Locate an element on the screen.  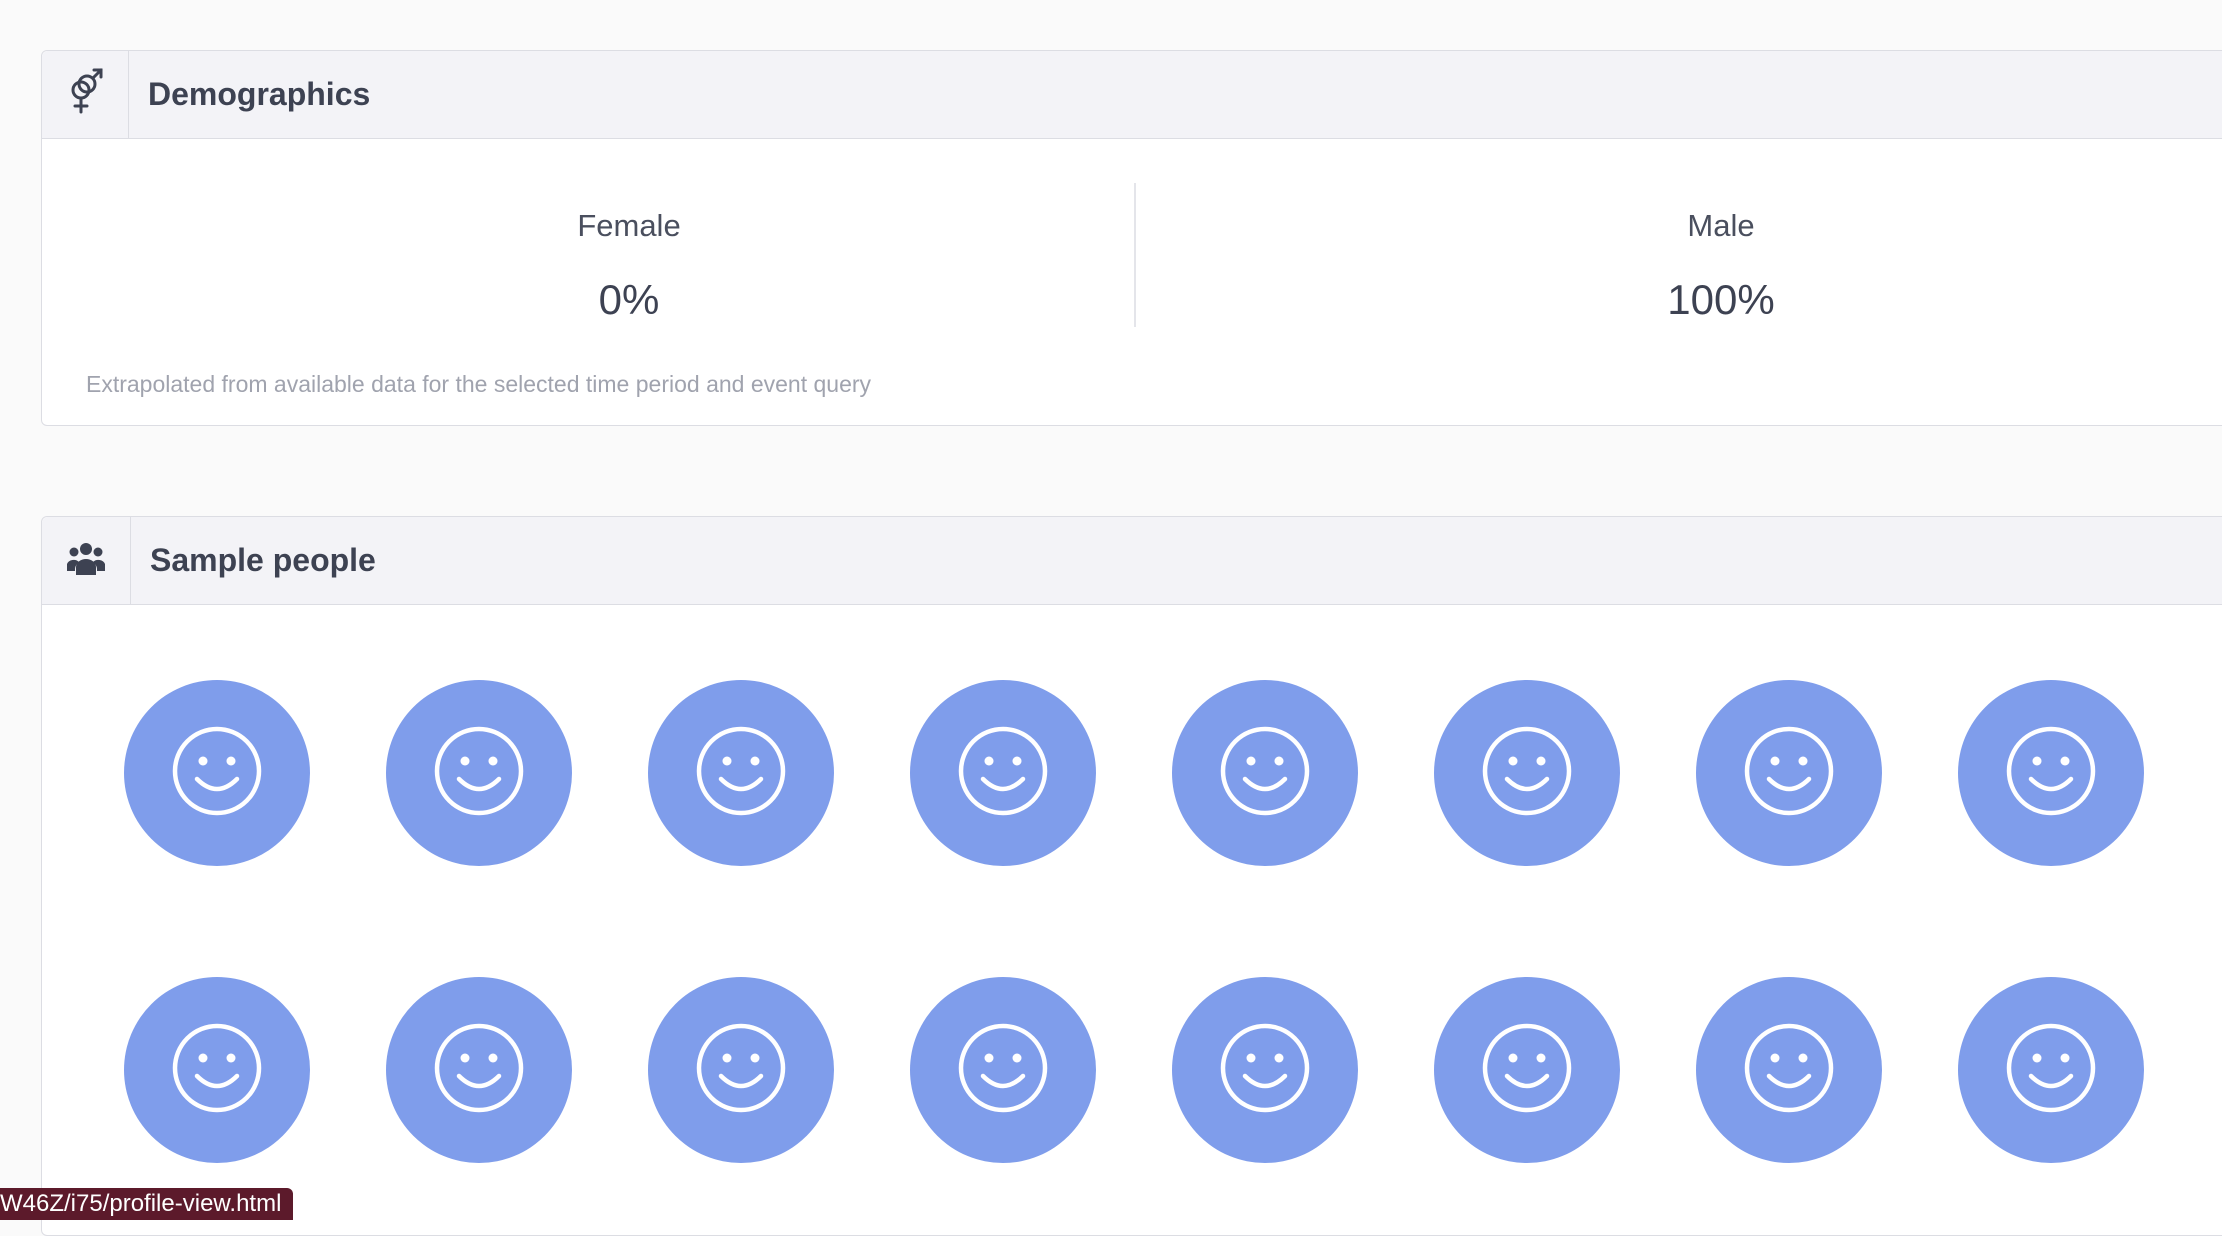
male-stat: Male 100% is located at coordinates (1721, 263).